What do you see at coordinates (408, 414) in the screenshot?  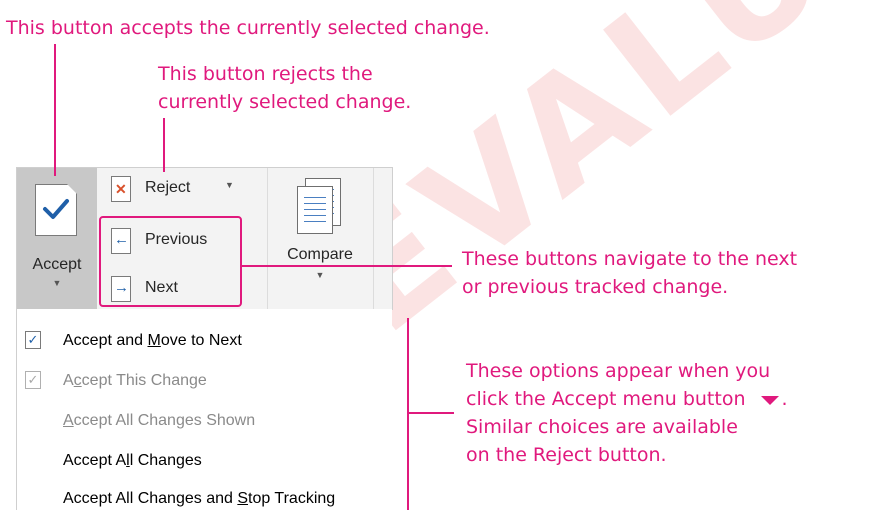 I see `callout-menu-bracket` at bounding box center [408, 414].